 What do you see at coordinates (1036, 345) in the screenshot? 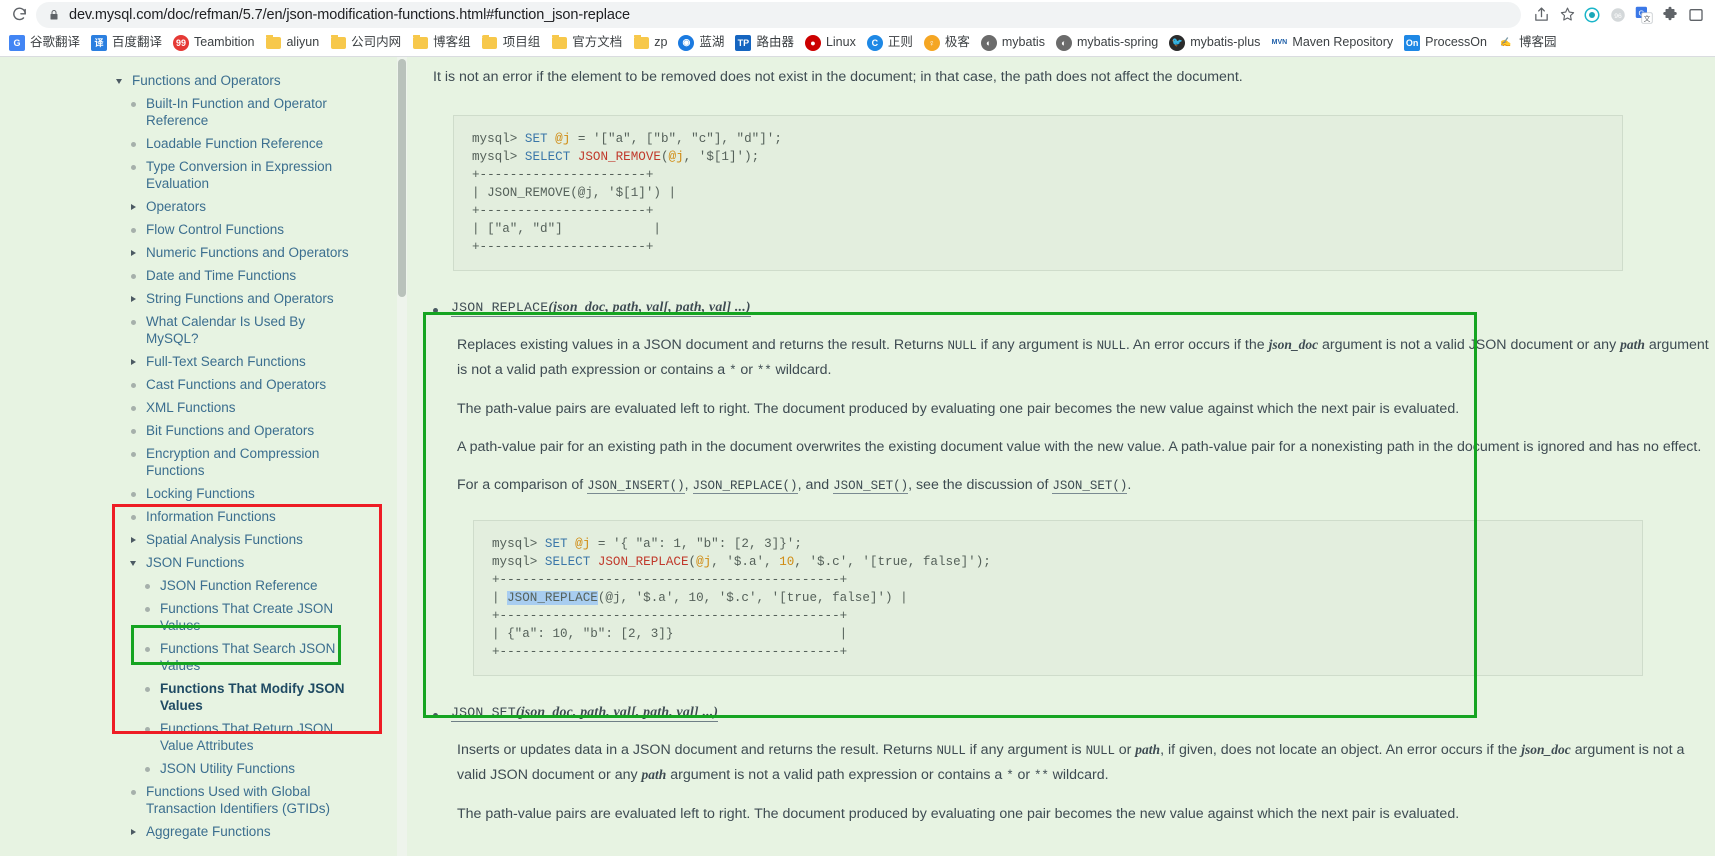
I see `text: if any argument is` at bounding box center [1036, 345].